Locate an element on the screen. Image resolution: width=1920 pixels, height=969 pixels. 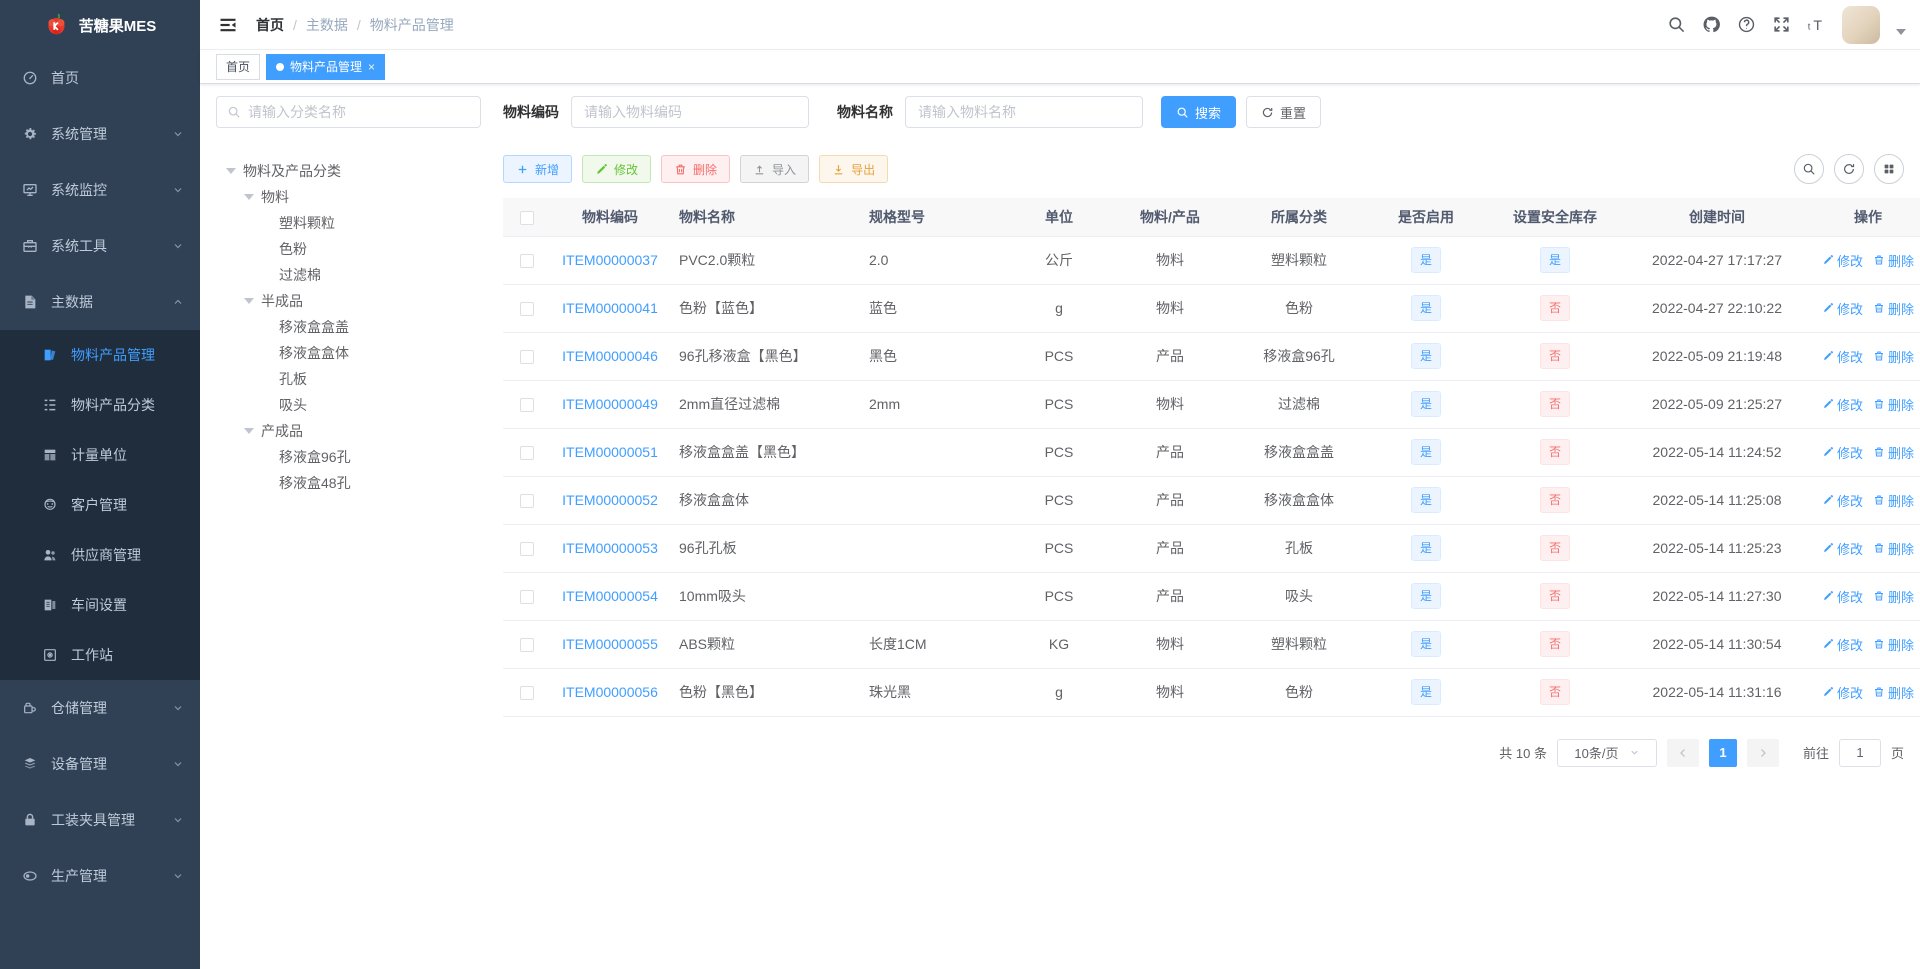
material-code-link: ITEM00000041 is located at coordinates (610, 308).